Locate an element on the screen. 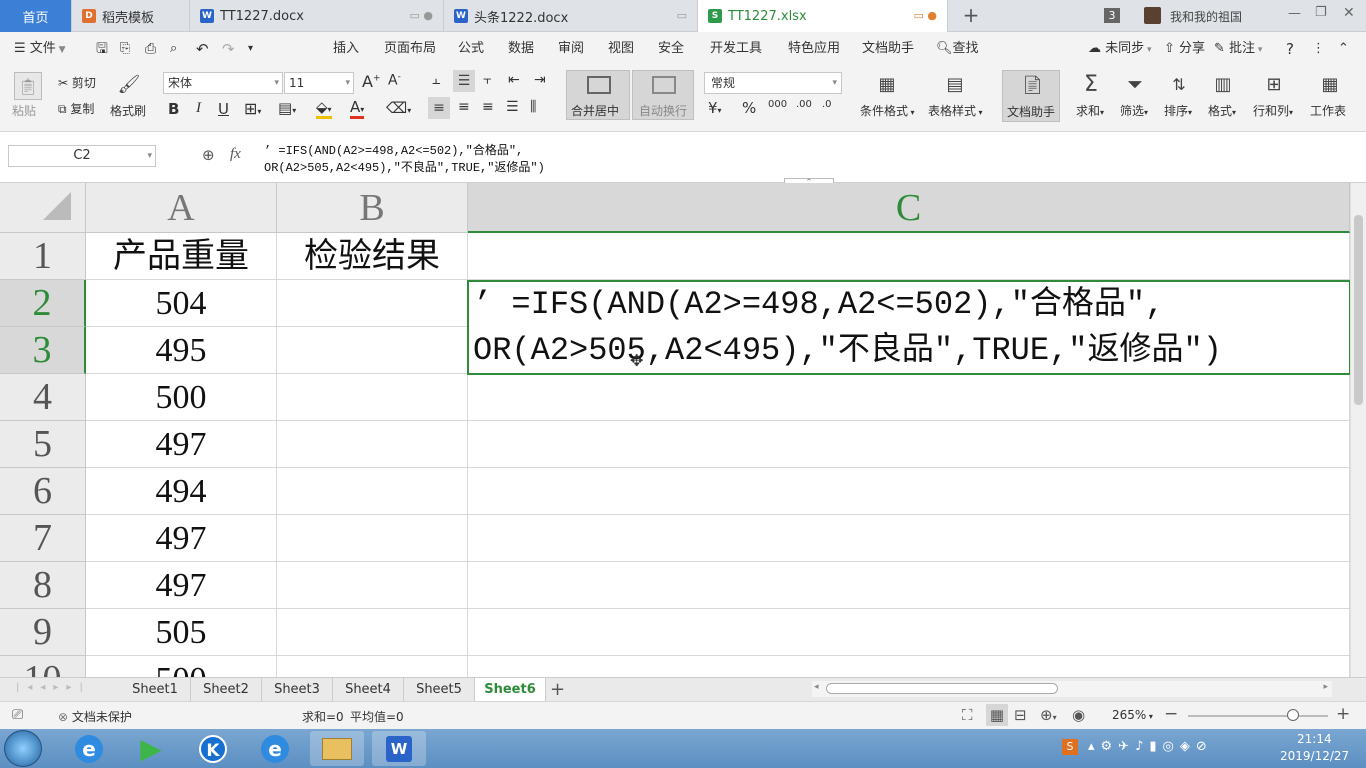  right-arrow-icon: ▸ is located at coordinates (1325, 687).